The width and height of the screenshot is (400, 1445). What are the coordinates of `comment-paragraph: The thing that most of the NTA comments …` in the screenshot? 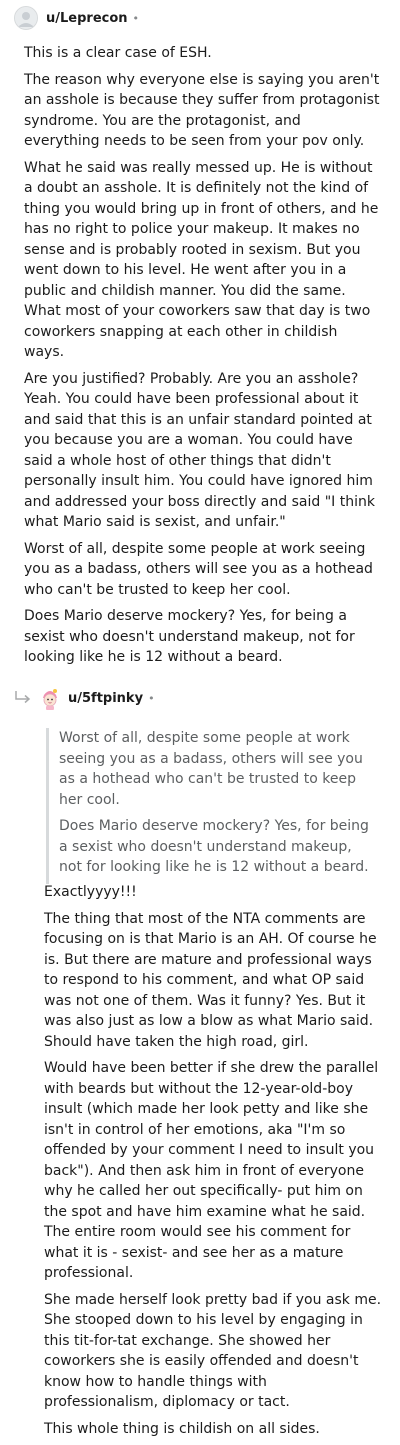 It's located at (210, 980).